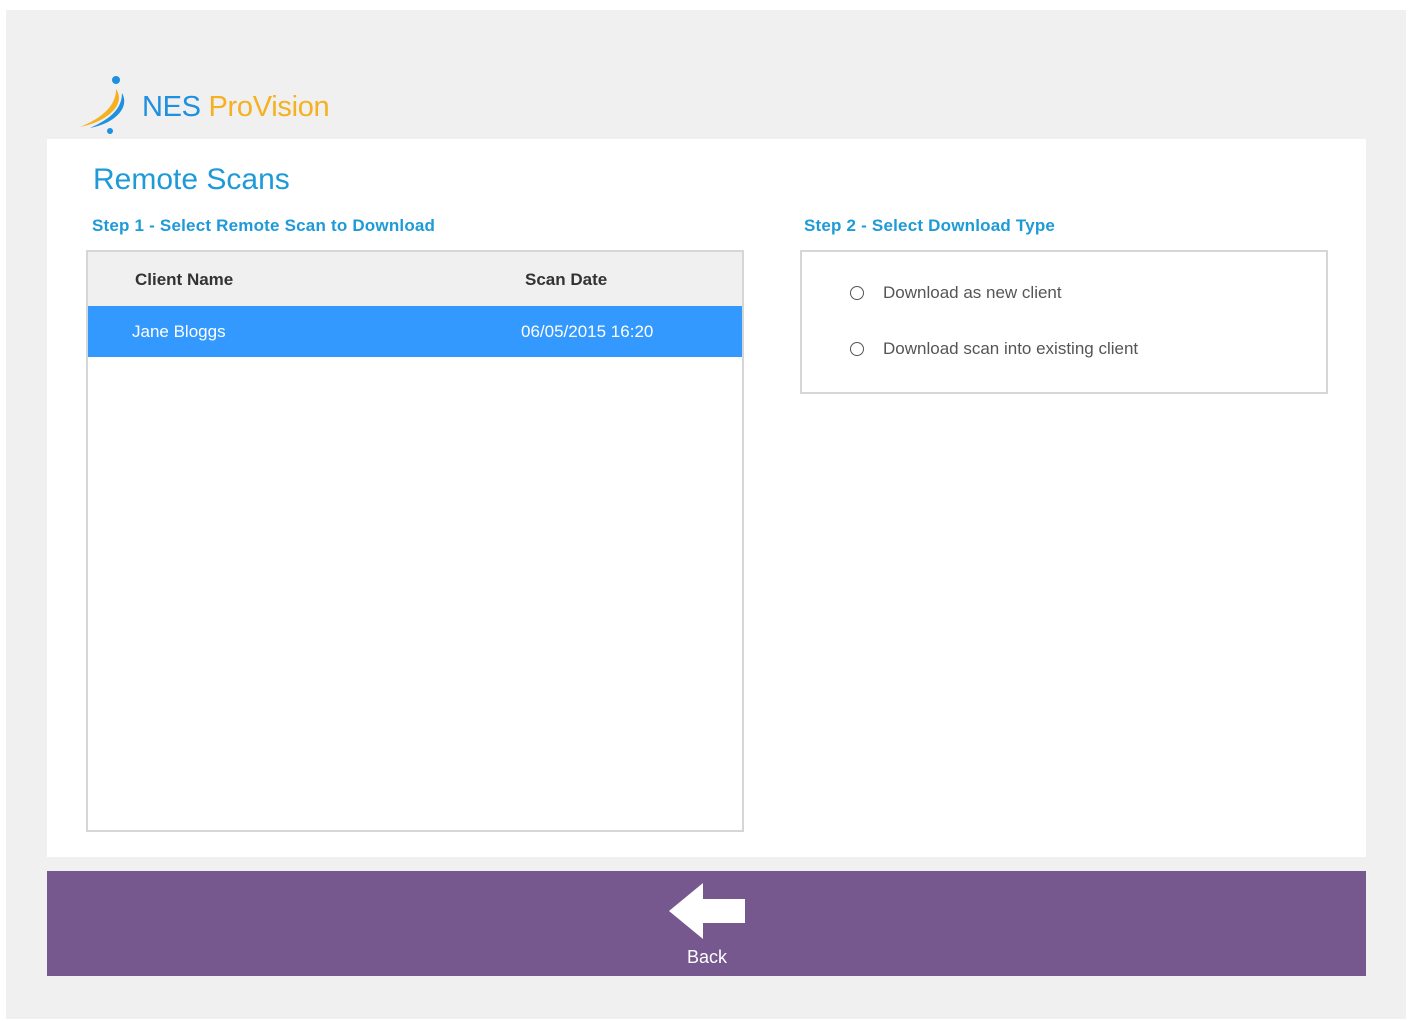 This screenshot has width=1408, height=1021. What do you see at coordinates (179, 331) in the screenshot?
I see `client-name-cell: Jane Bloggs` at bounding box center [179, 331].